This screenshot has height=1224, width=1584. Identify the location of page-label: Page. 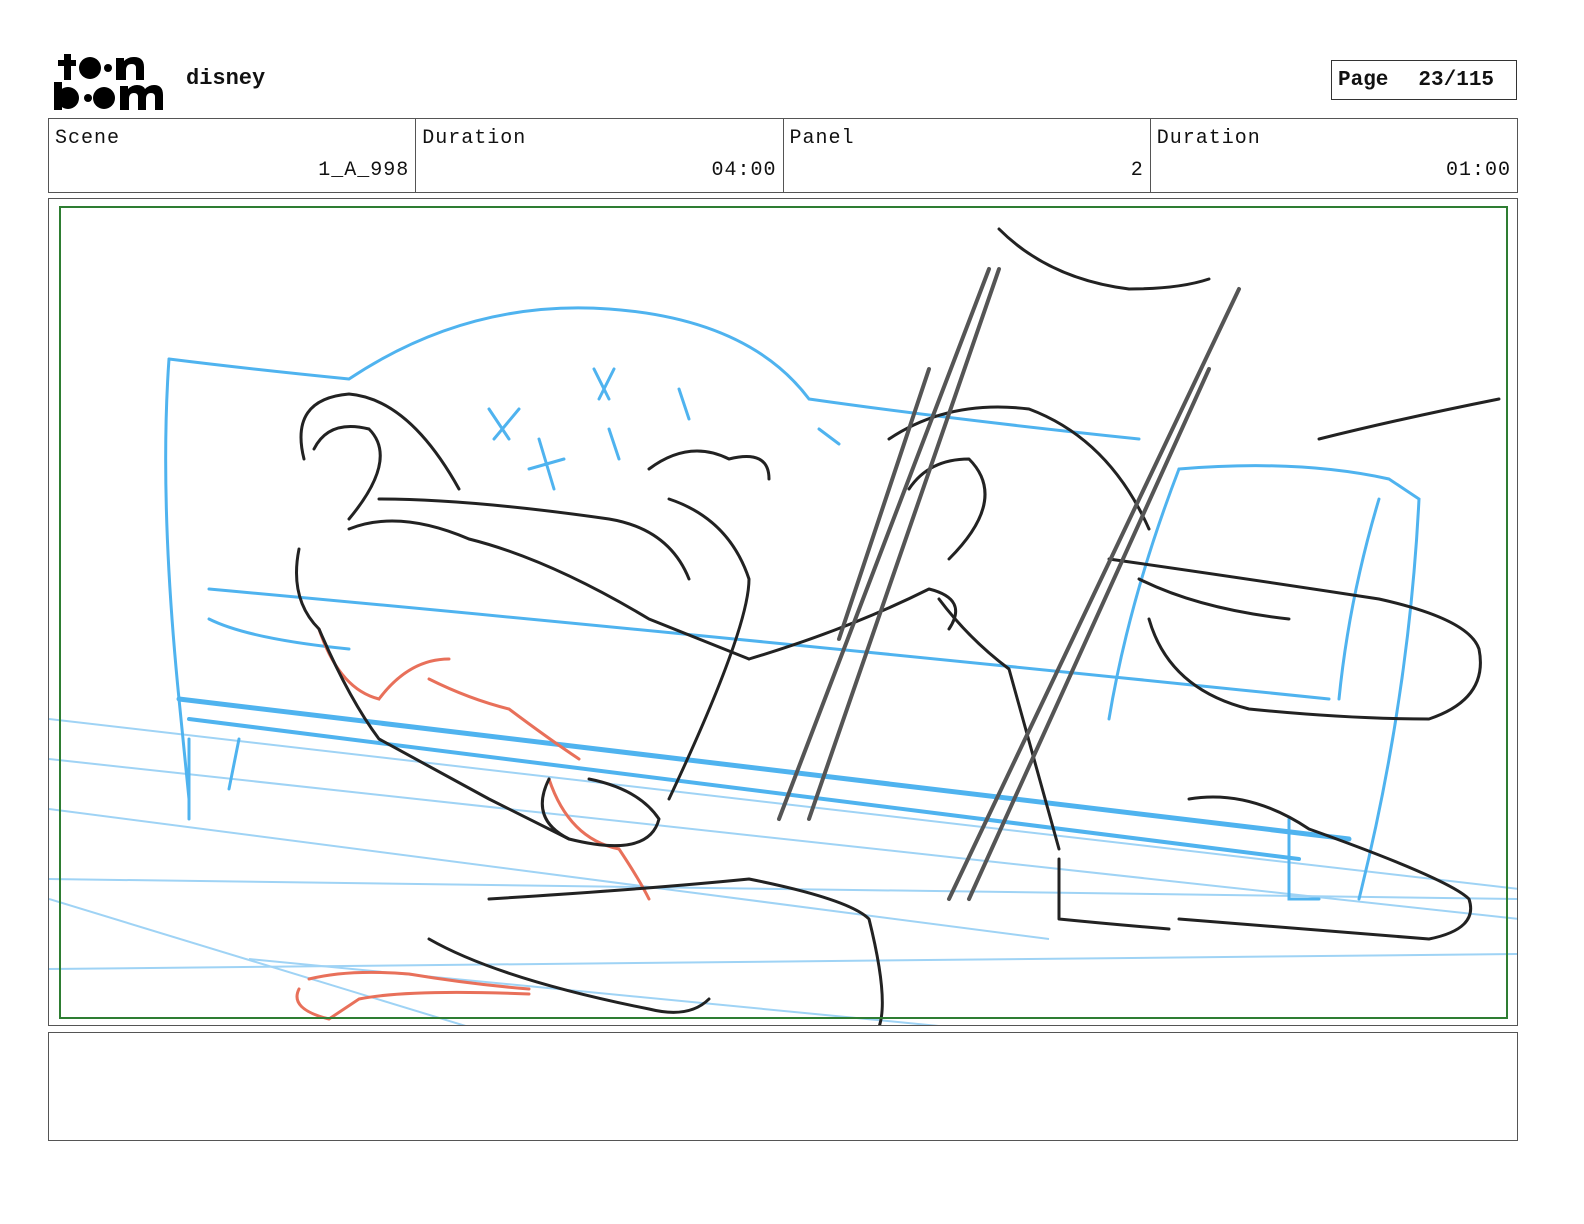
(1363, 80).